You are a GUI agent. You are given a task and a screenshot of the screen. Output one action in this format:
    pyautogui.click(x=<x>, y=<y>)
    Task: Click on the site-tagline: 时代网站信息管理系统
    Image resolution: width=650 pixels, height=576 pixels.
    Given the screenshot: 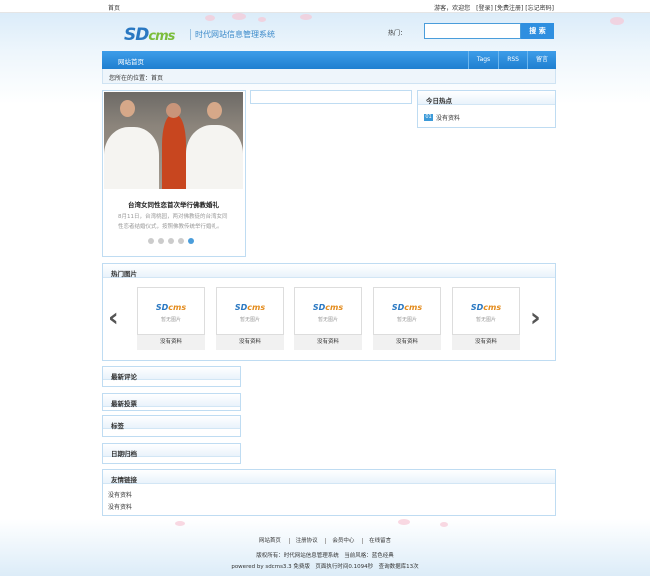 What is the action you would take?
    pyautogui.click(x=232, y=34)
    